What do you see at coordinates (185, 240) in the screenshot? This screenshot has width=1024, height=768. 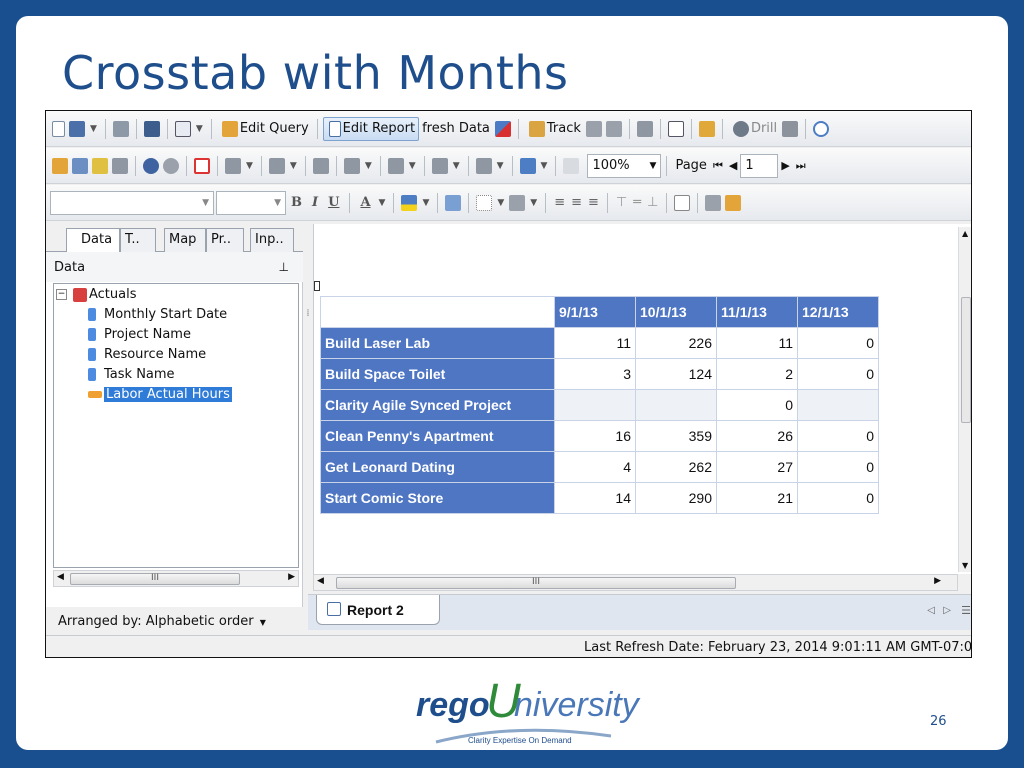 I see `tab-map: Map` at bounding box center [185, 240].